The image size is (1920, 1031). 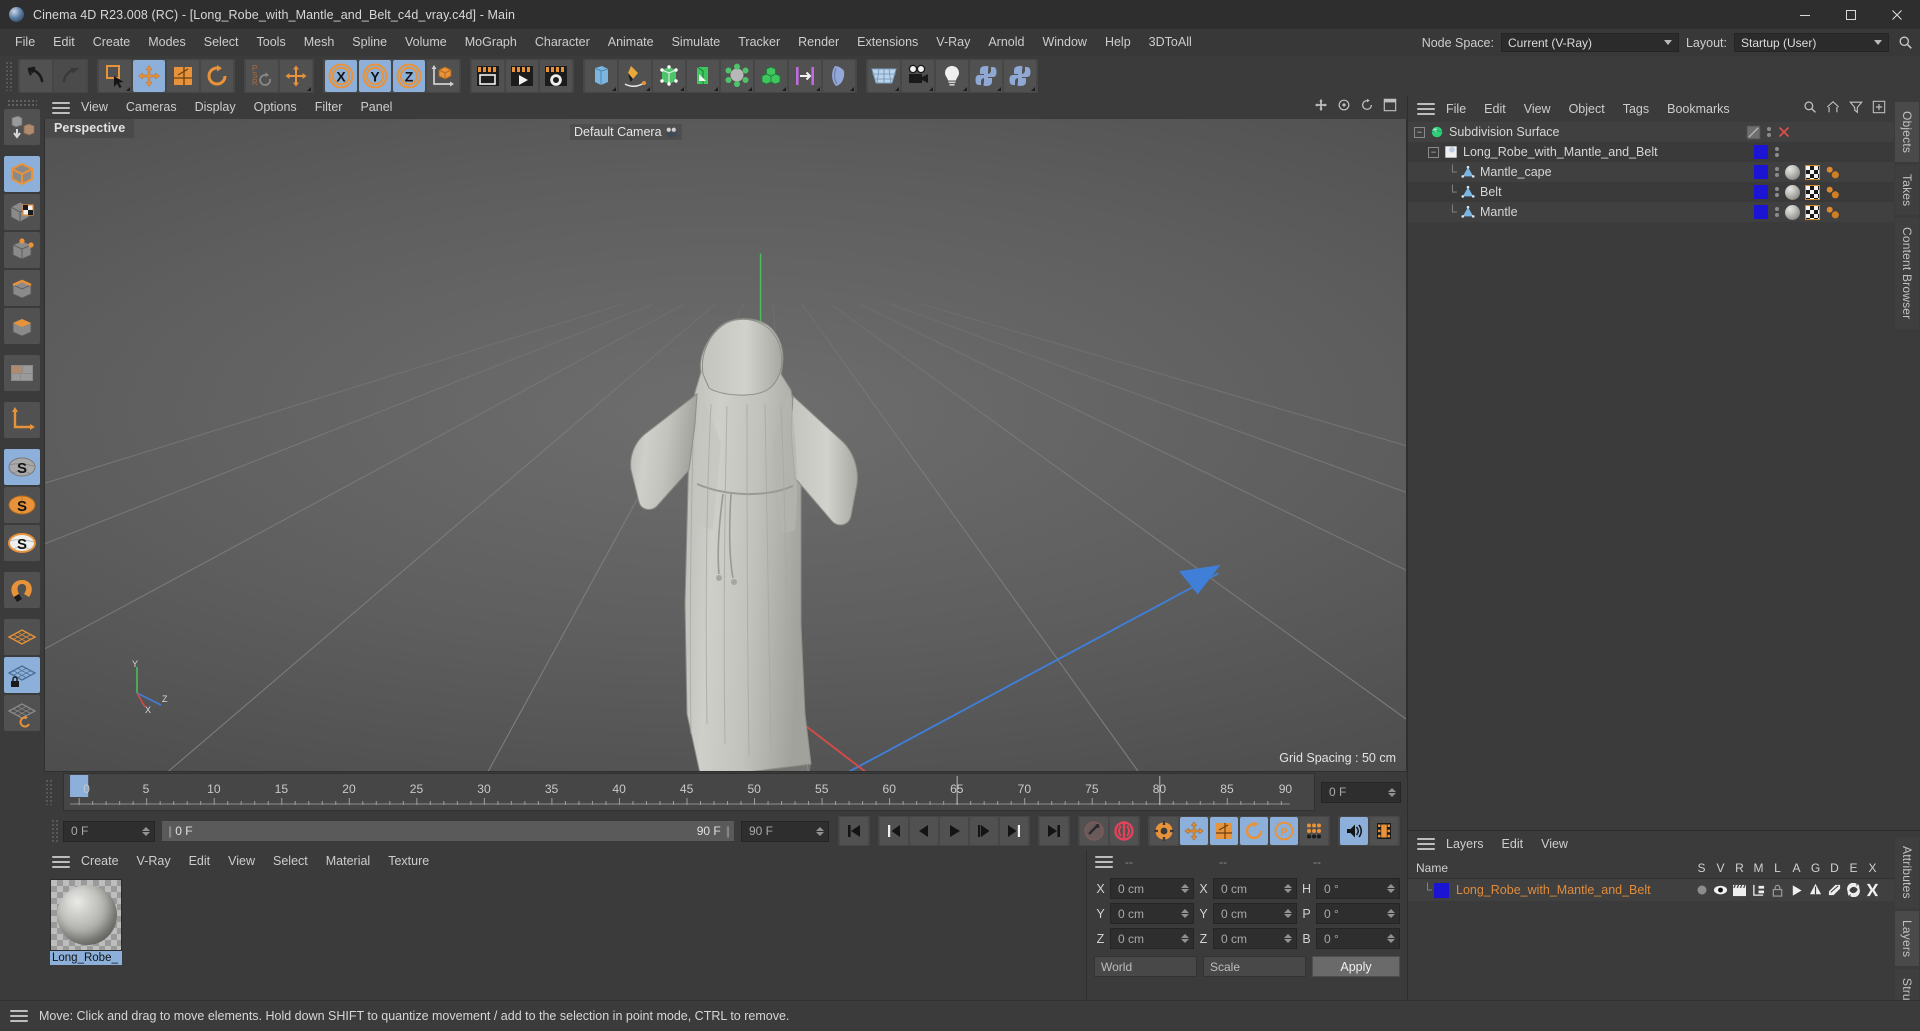 What do you see at coordinates (426, 42) in the screenshot?
I see `menu-volume: Volume` at bounding box center [426, 42].